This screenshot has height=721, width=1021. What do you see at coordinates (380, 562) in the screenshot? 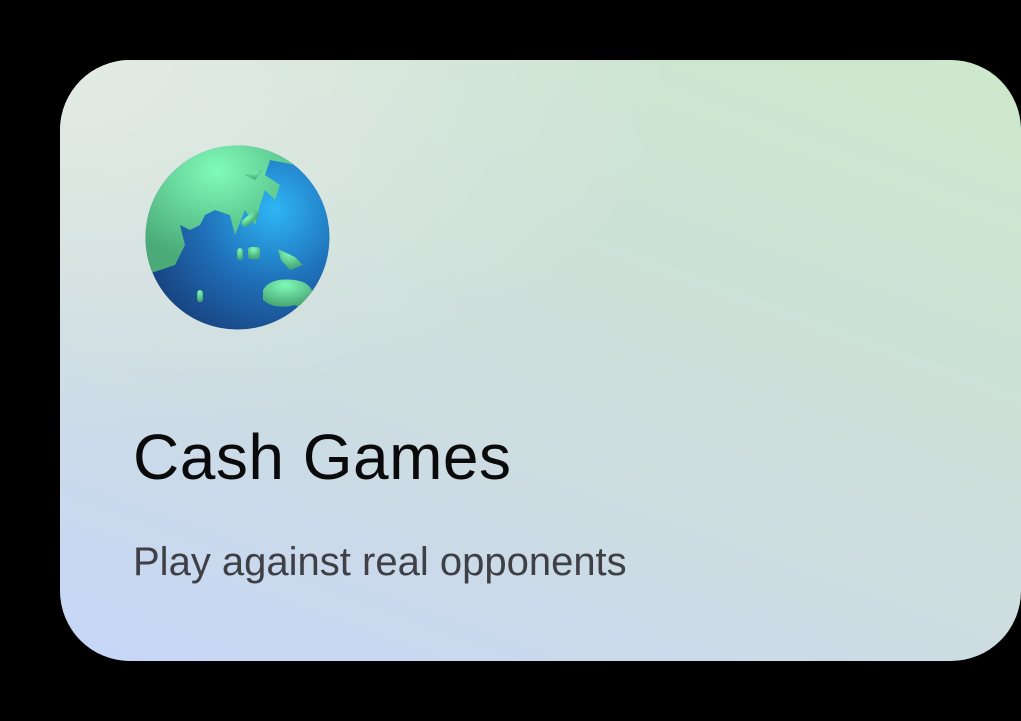
I see `card-subtitle: Play against real opponents` at bounding box center [380, 562].